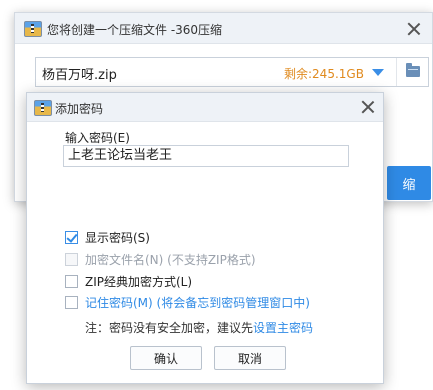 Image resolution: width=433 pixels, height=390 pixels. I want to click on remember-password-checkbox, so click(71, 302).